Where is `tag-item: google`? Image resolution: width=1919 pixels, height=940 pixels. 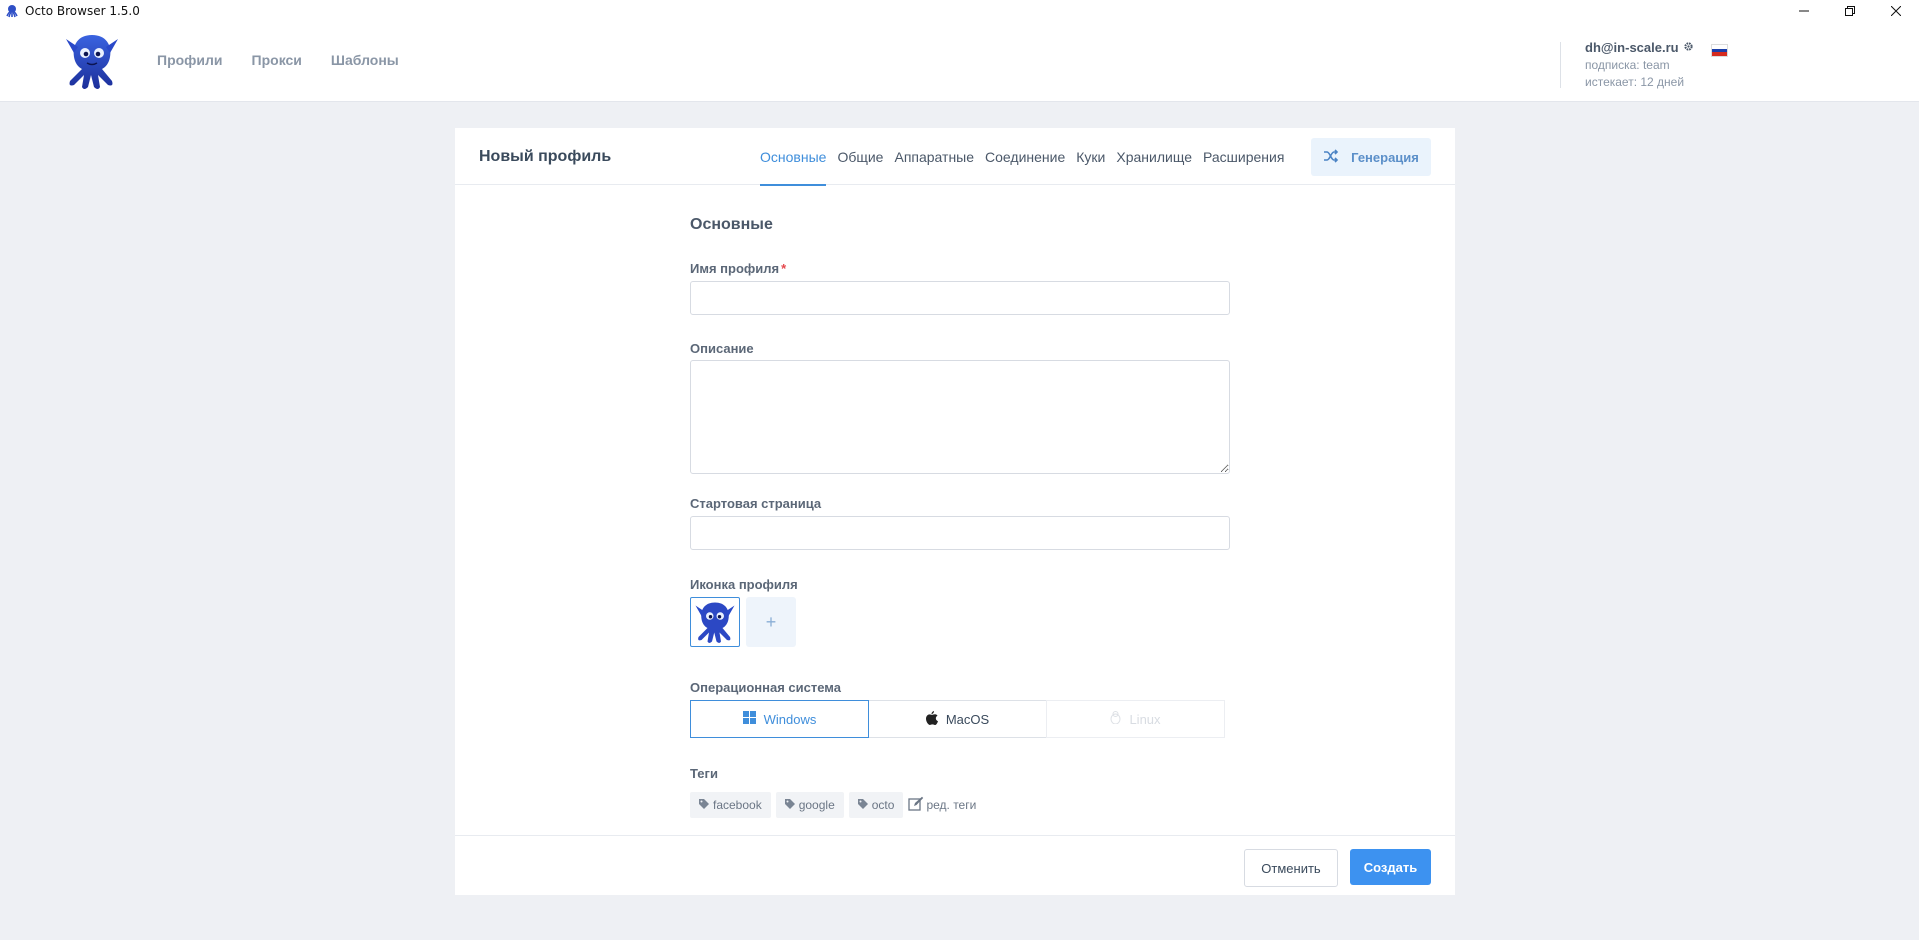 tag-item: google is located at coordinates (809, 805).